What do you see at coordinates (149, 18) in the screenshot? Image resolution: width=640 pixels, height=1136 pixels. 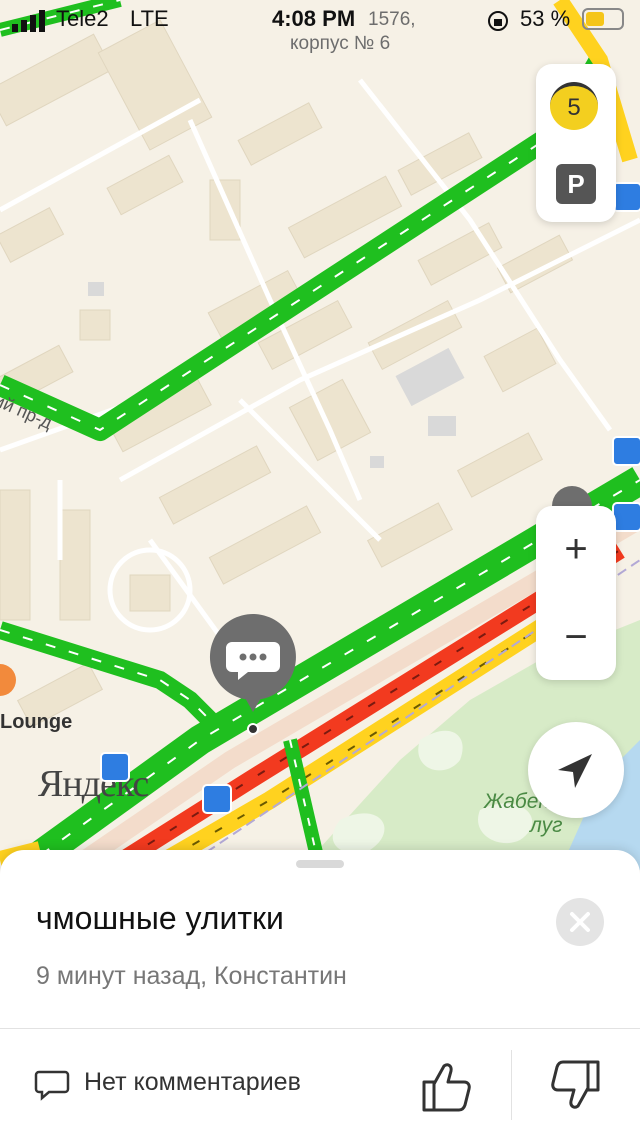 I see `network-label: LTE` at bounding box center [149, 18].